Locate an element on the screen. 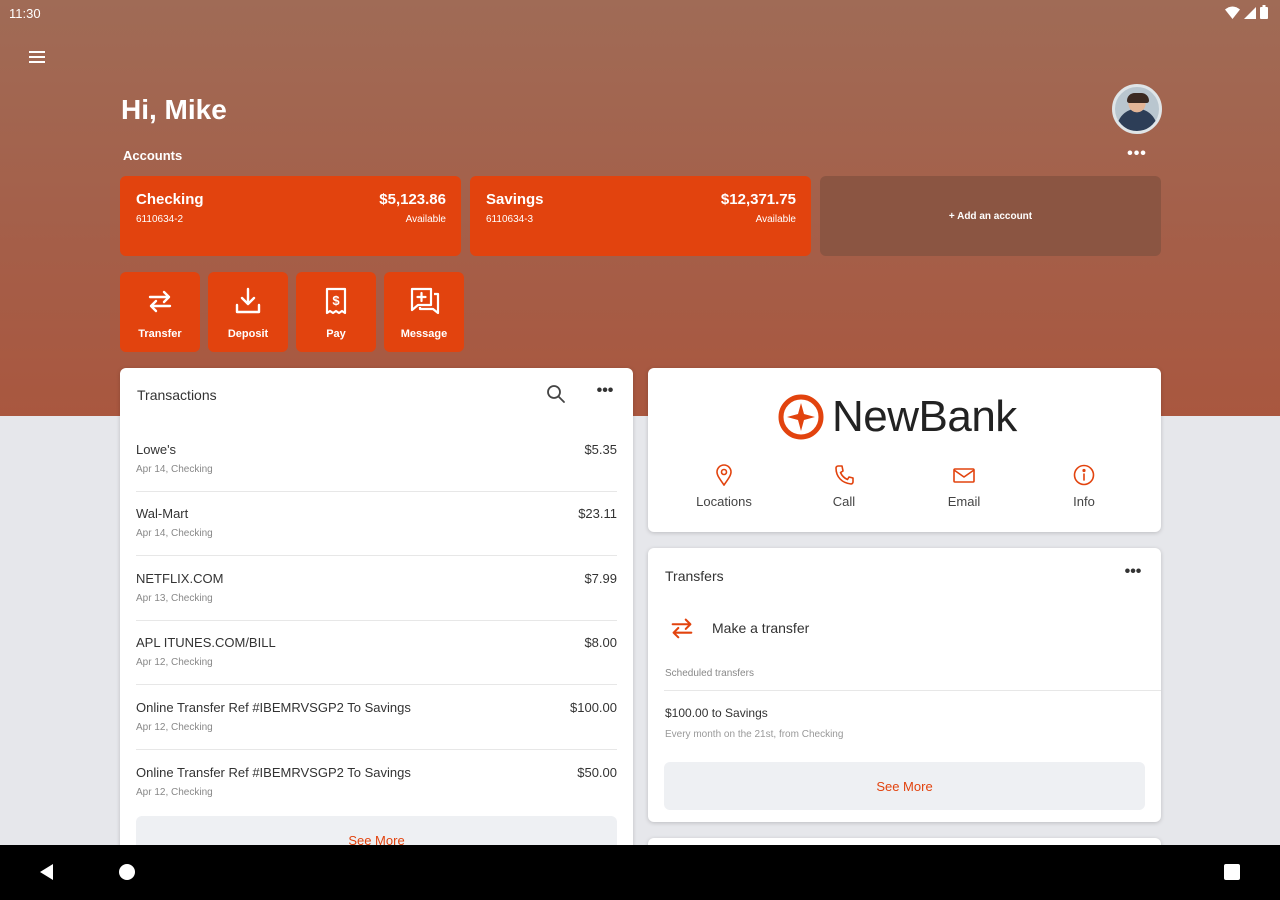  add-account-button: + Add an account is located at coordinates (990, 216).